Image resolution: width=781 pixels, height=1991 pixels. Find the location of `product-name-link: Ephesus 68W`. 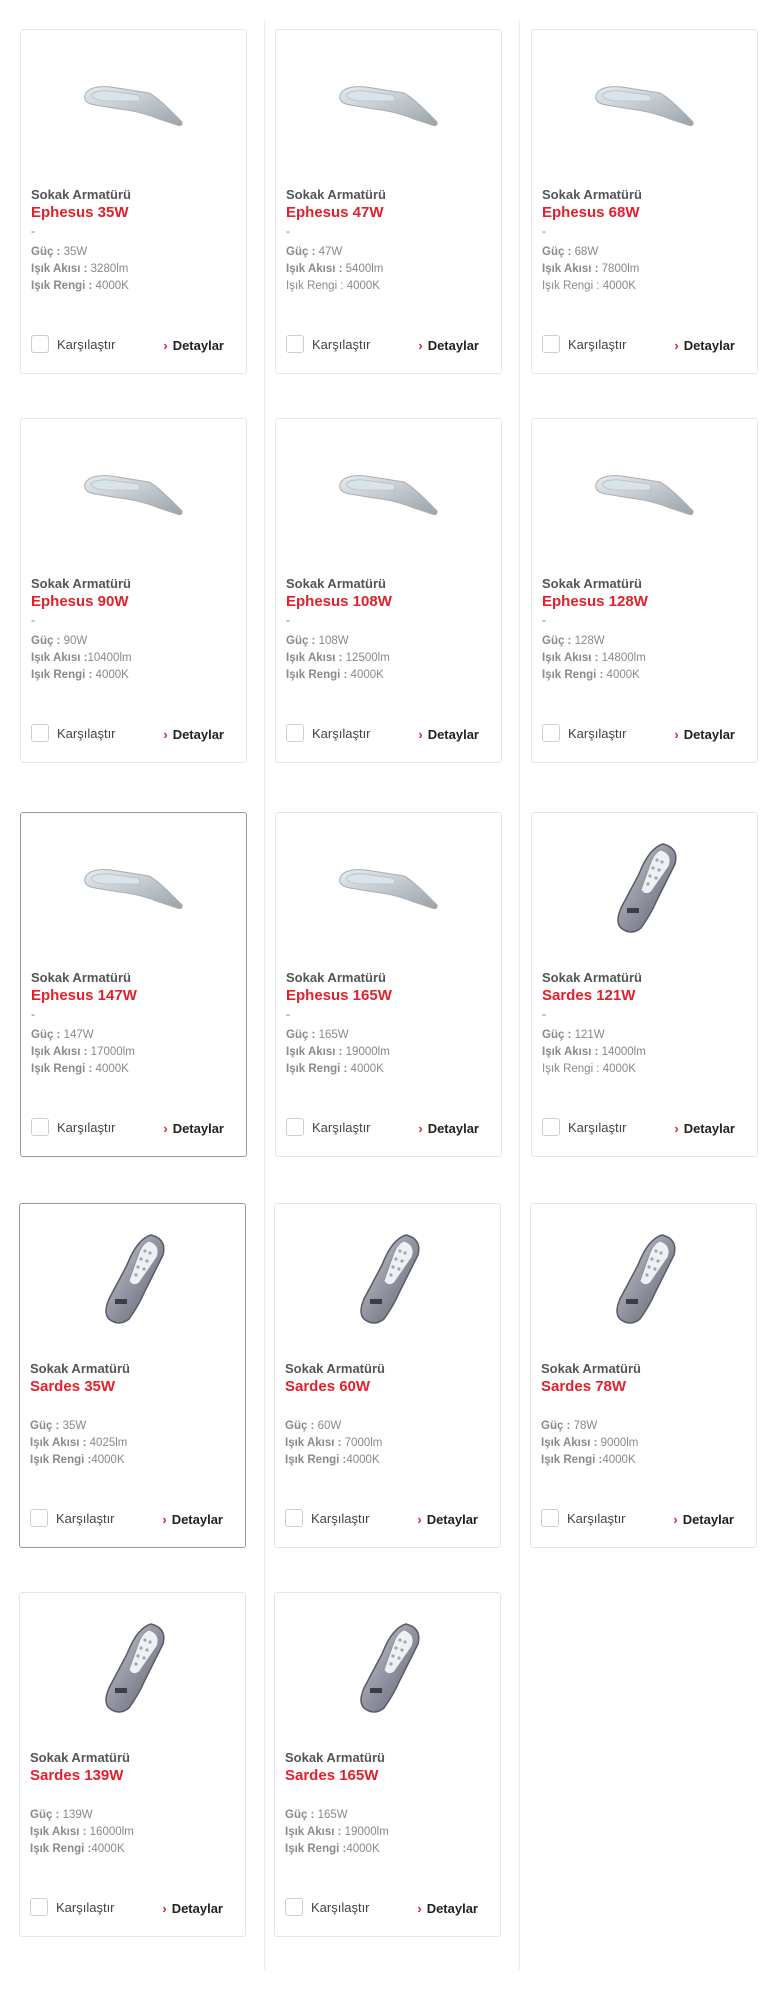

product-name-link: Ephesus 68W is located at coordinates (591, 212).